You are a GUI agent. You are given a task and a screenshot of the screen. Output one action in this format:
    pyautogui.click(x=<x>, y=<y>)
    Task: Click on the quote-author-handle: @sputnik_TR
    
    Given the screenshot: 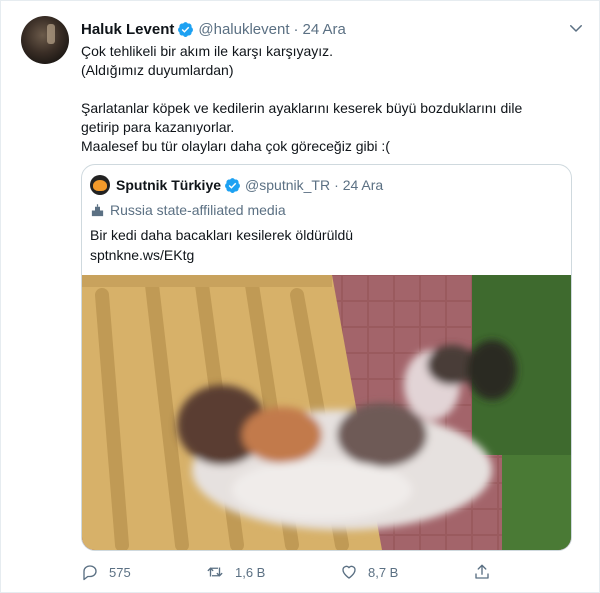 What is the action you would take?
    pyautogui.click(x=288, y=185)
    